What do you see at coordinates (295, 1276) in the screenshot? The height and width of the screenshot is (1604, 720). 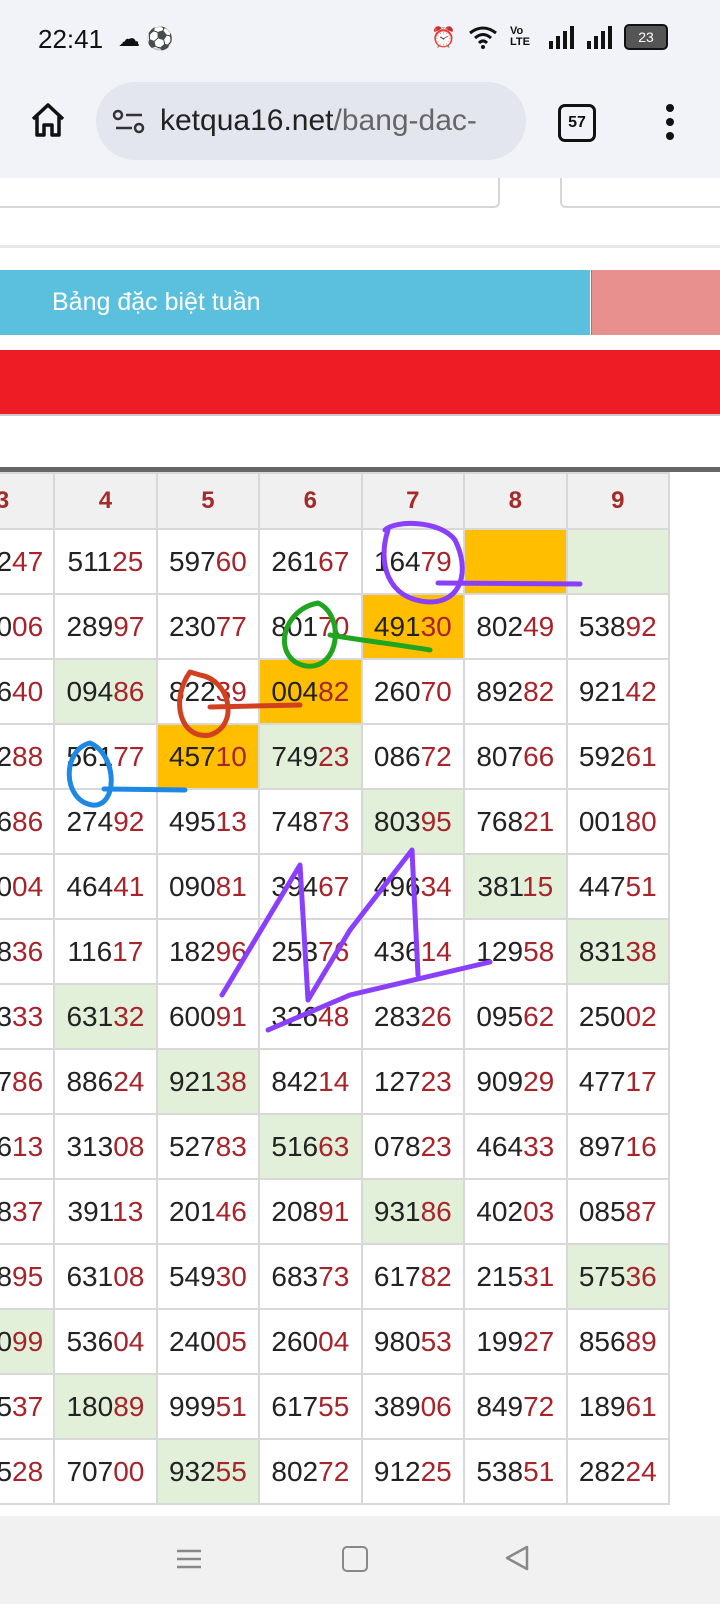 I see `cell-prefix: 683` at bounding box center [295, 1276].